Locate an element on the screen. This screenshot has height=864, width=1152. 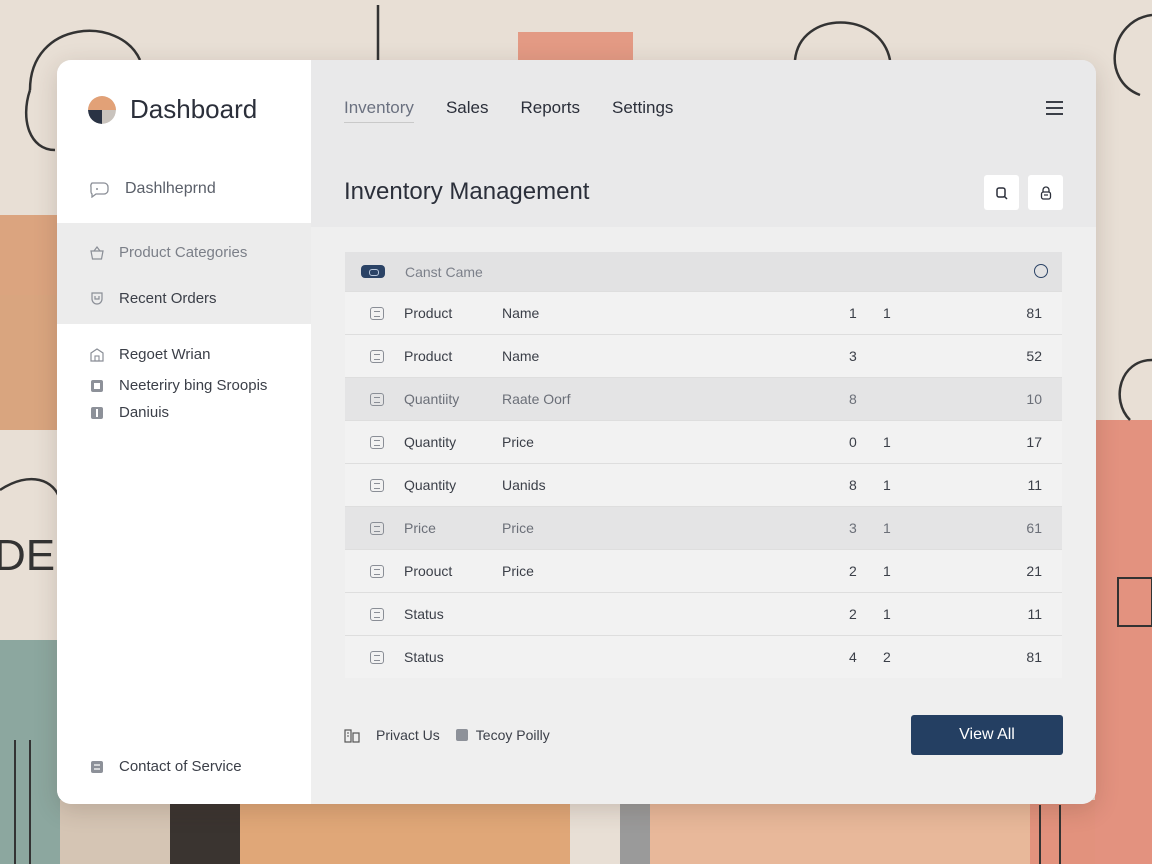
table-row: Quantity Price 0 1 17 is located at coordinates (703, 441).